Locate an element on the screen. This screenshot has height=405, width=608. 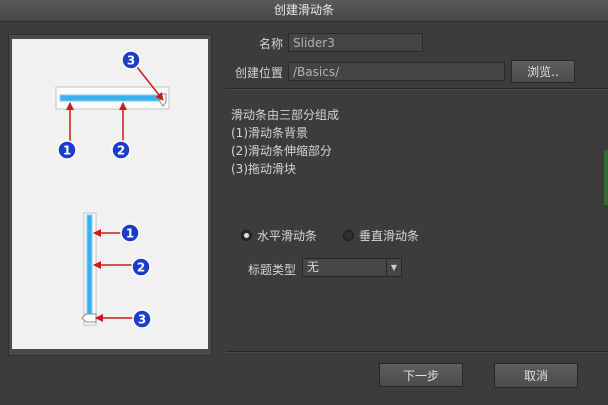
horizontal-radio-label: 水平滑动条 is located at coordinates (287, 236).